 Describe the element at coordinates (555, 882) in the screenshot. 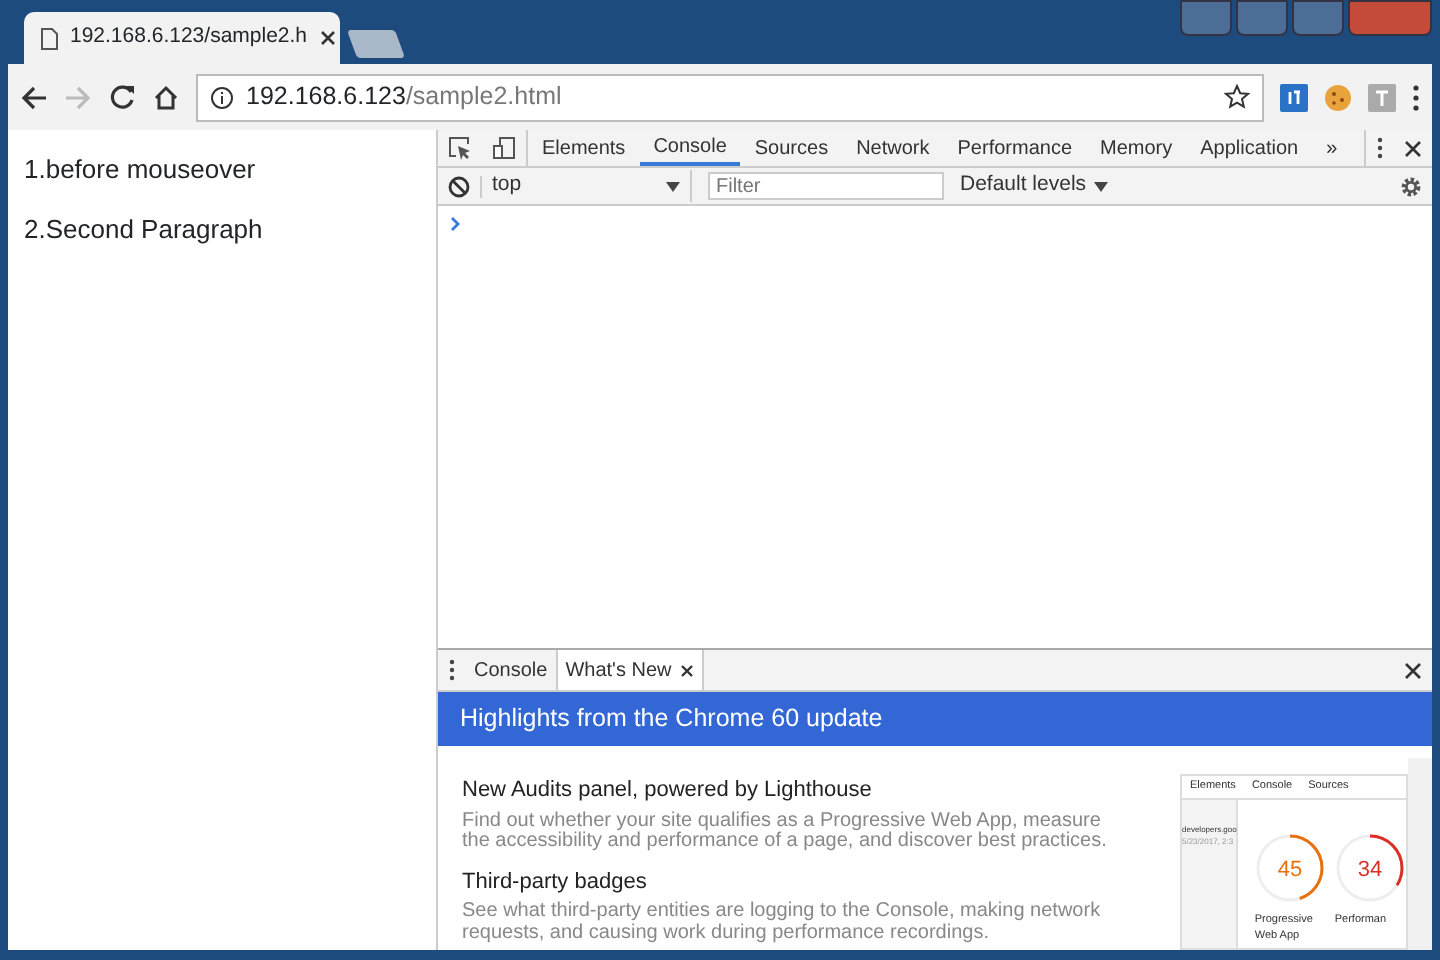

I see `feature-title: Third-party badges` at that location.